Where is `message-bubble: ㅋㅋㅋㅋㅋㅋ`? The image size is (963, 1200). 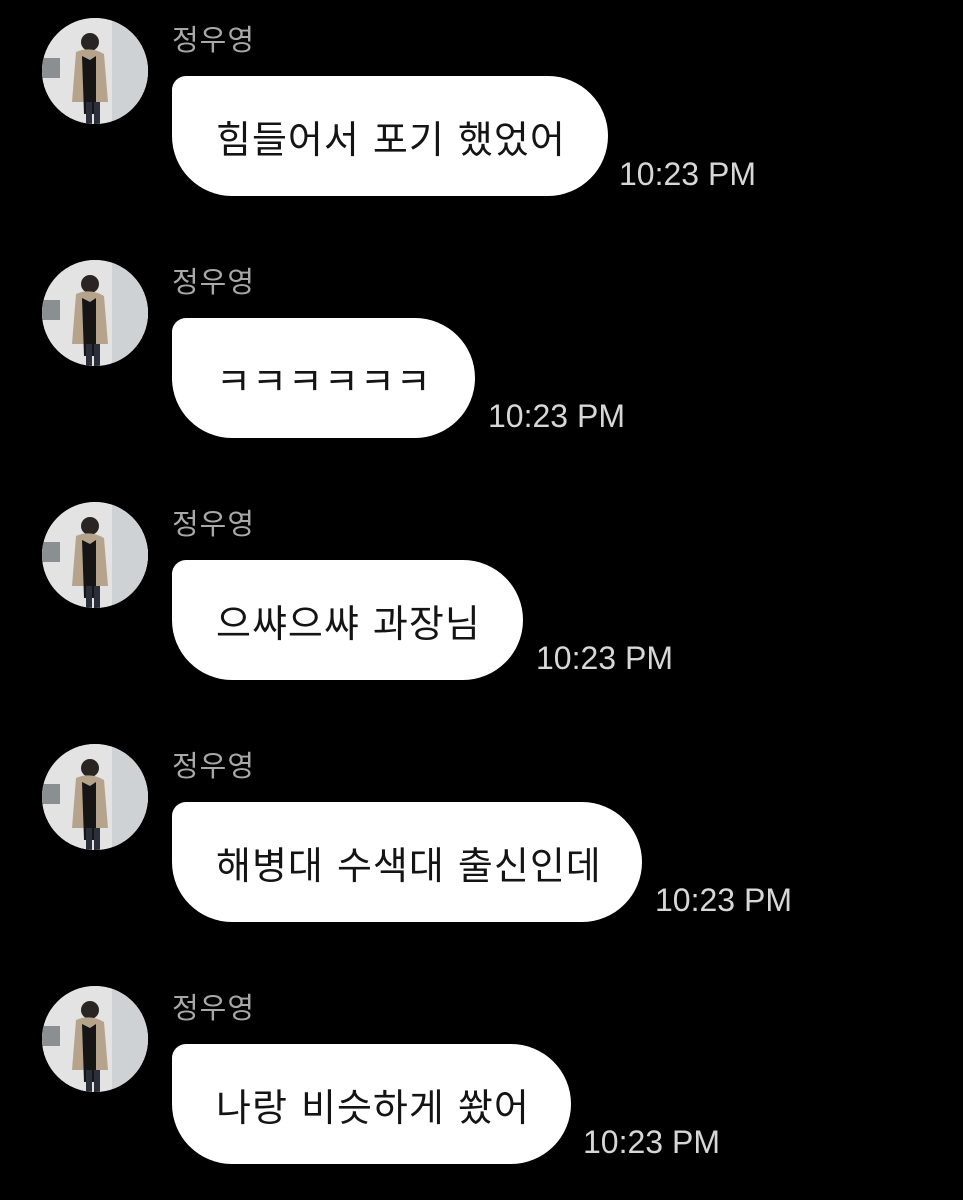 message-bubble: ㅋㅋㅋㅋㅋㅋ is located at coordinates (323, 378).